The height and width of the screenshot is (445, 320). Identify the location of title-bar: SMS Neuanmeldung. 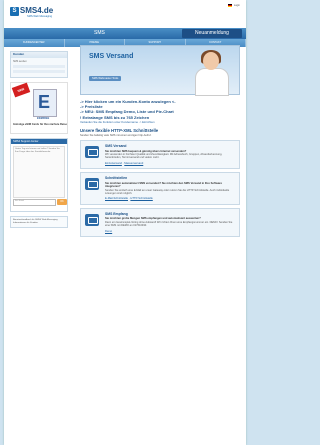
(125, 33).